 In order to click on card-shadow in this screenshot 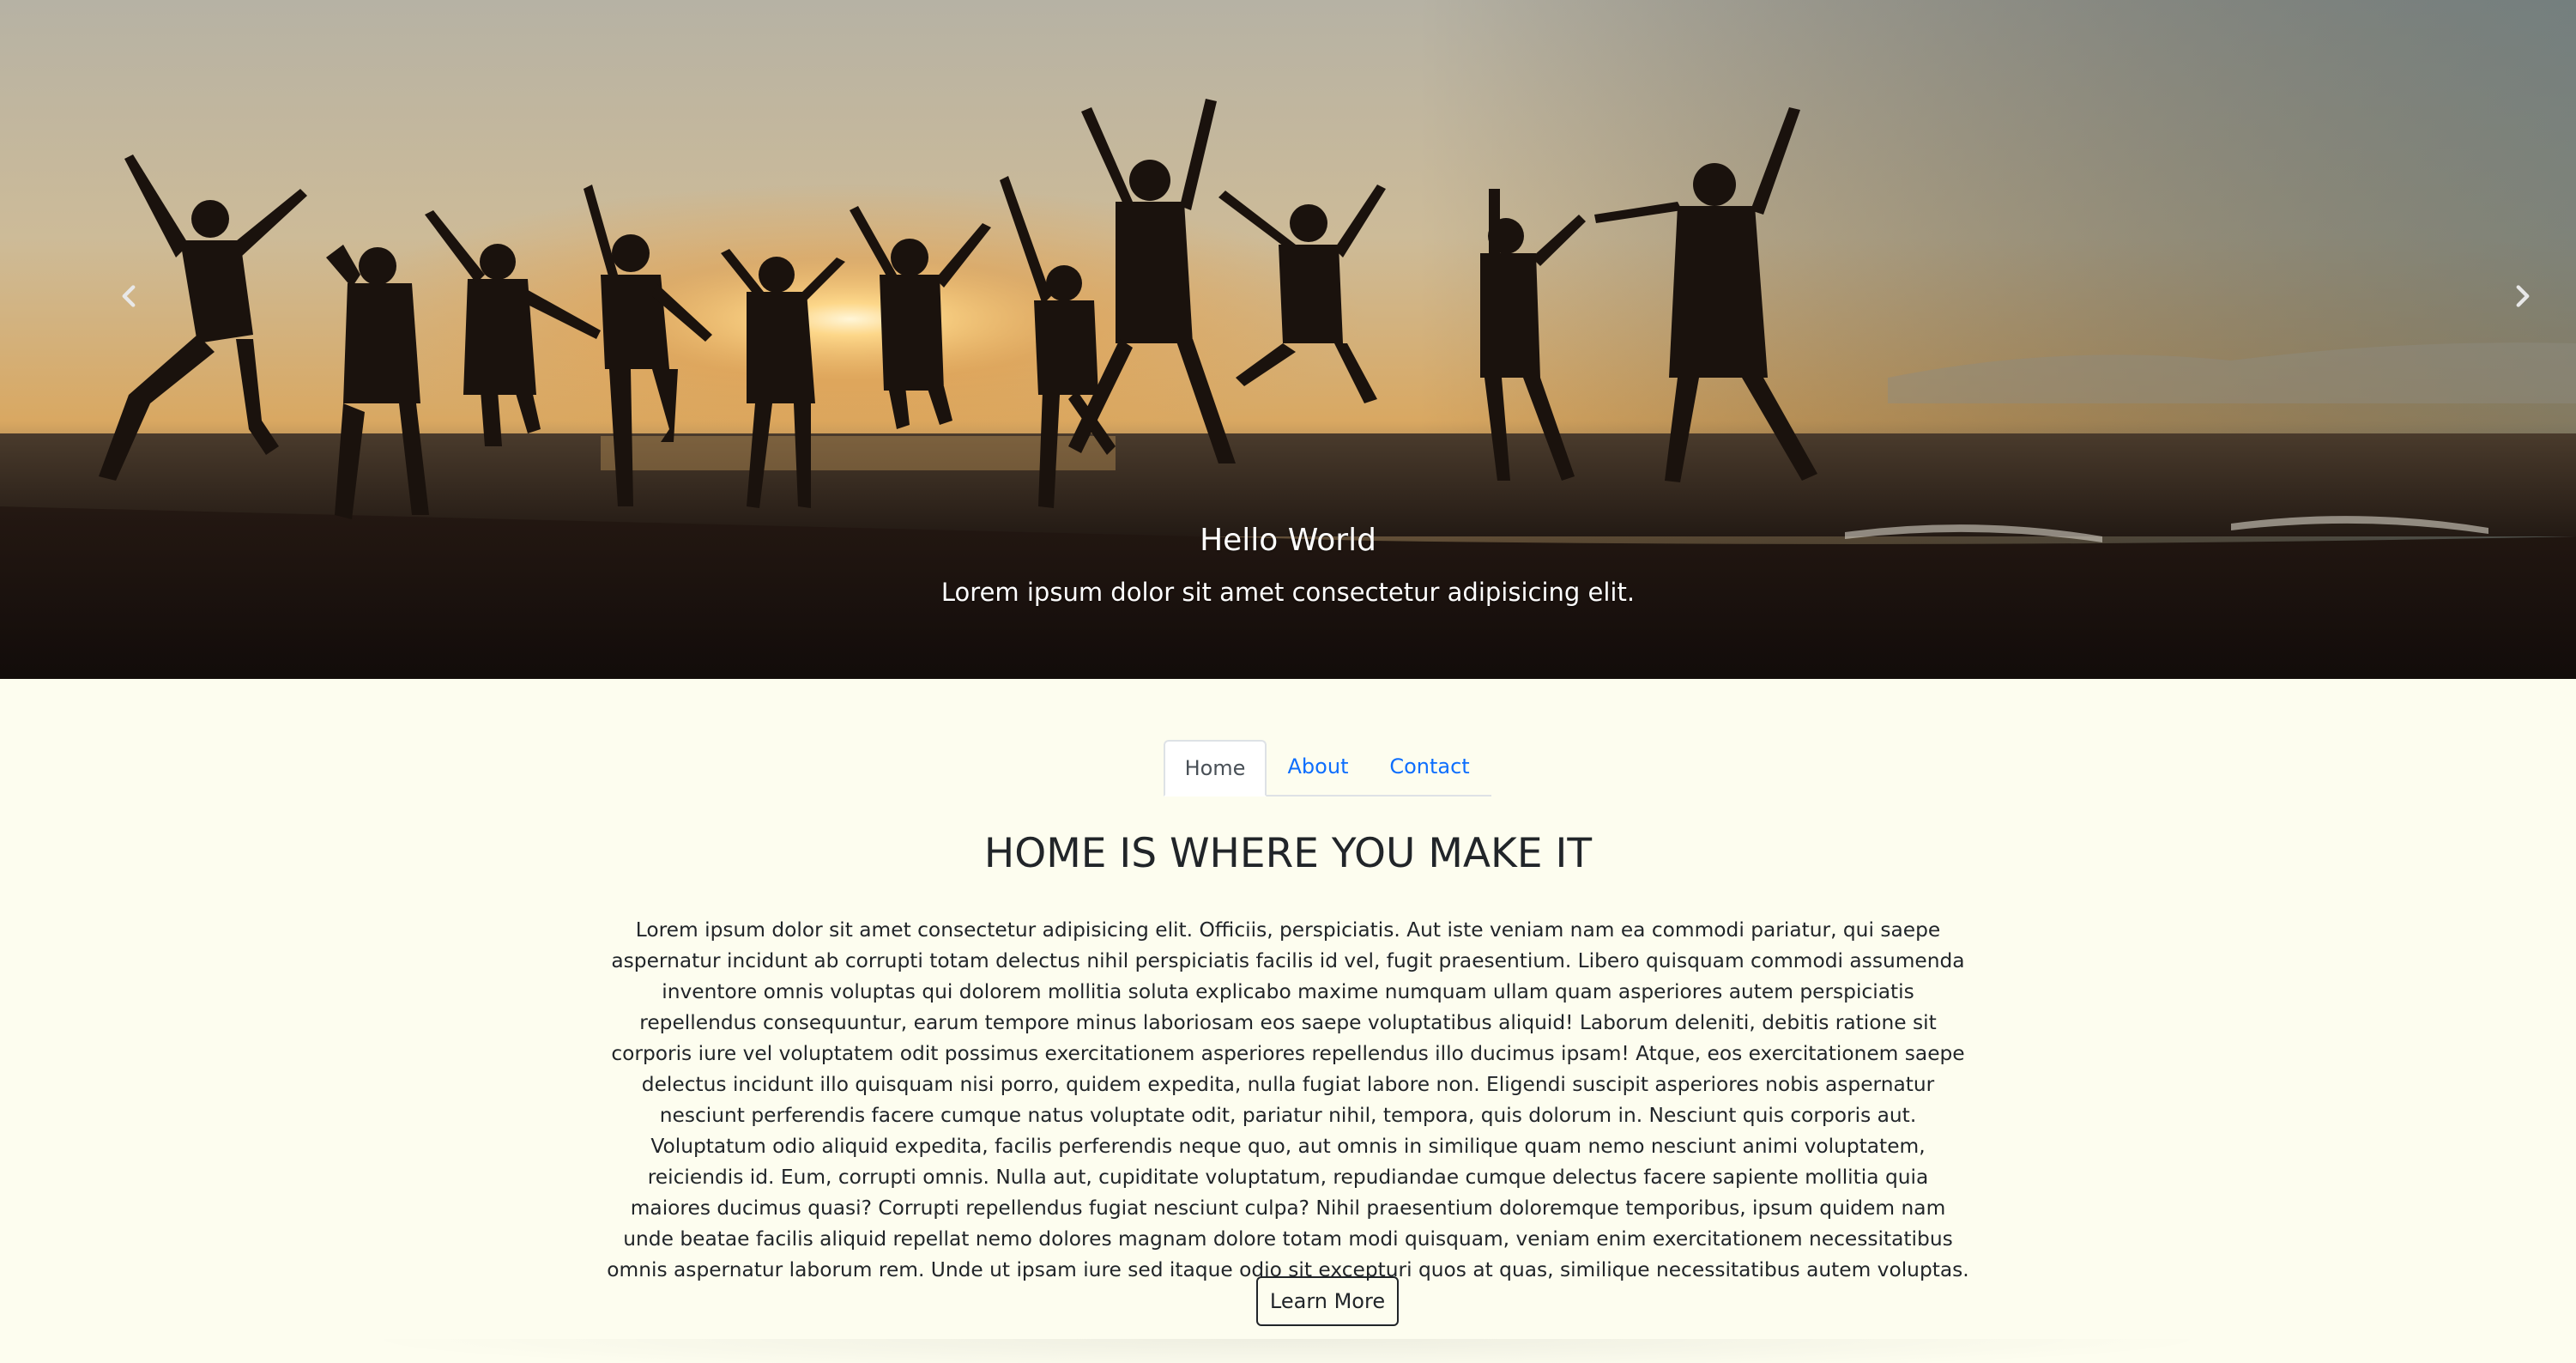, I will do `click(1287, 1351)`.